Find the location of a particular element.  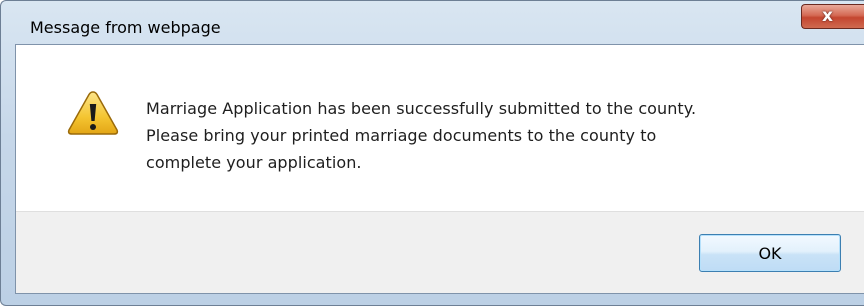

ok-button: OK is located at coordinates (770, 253).